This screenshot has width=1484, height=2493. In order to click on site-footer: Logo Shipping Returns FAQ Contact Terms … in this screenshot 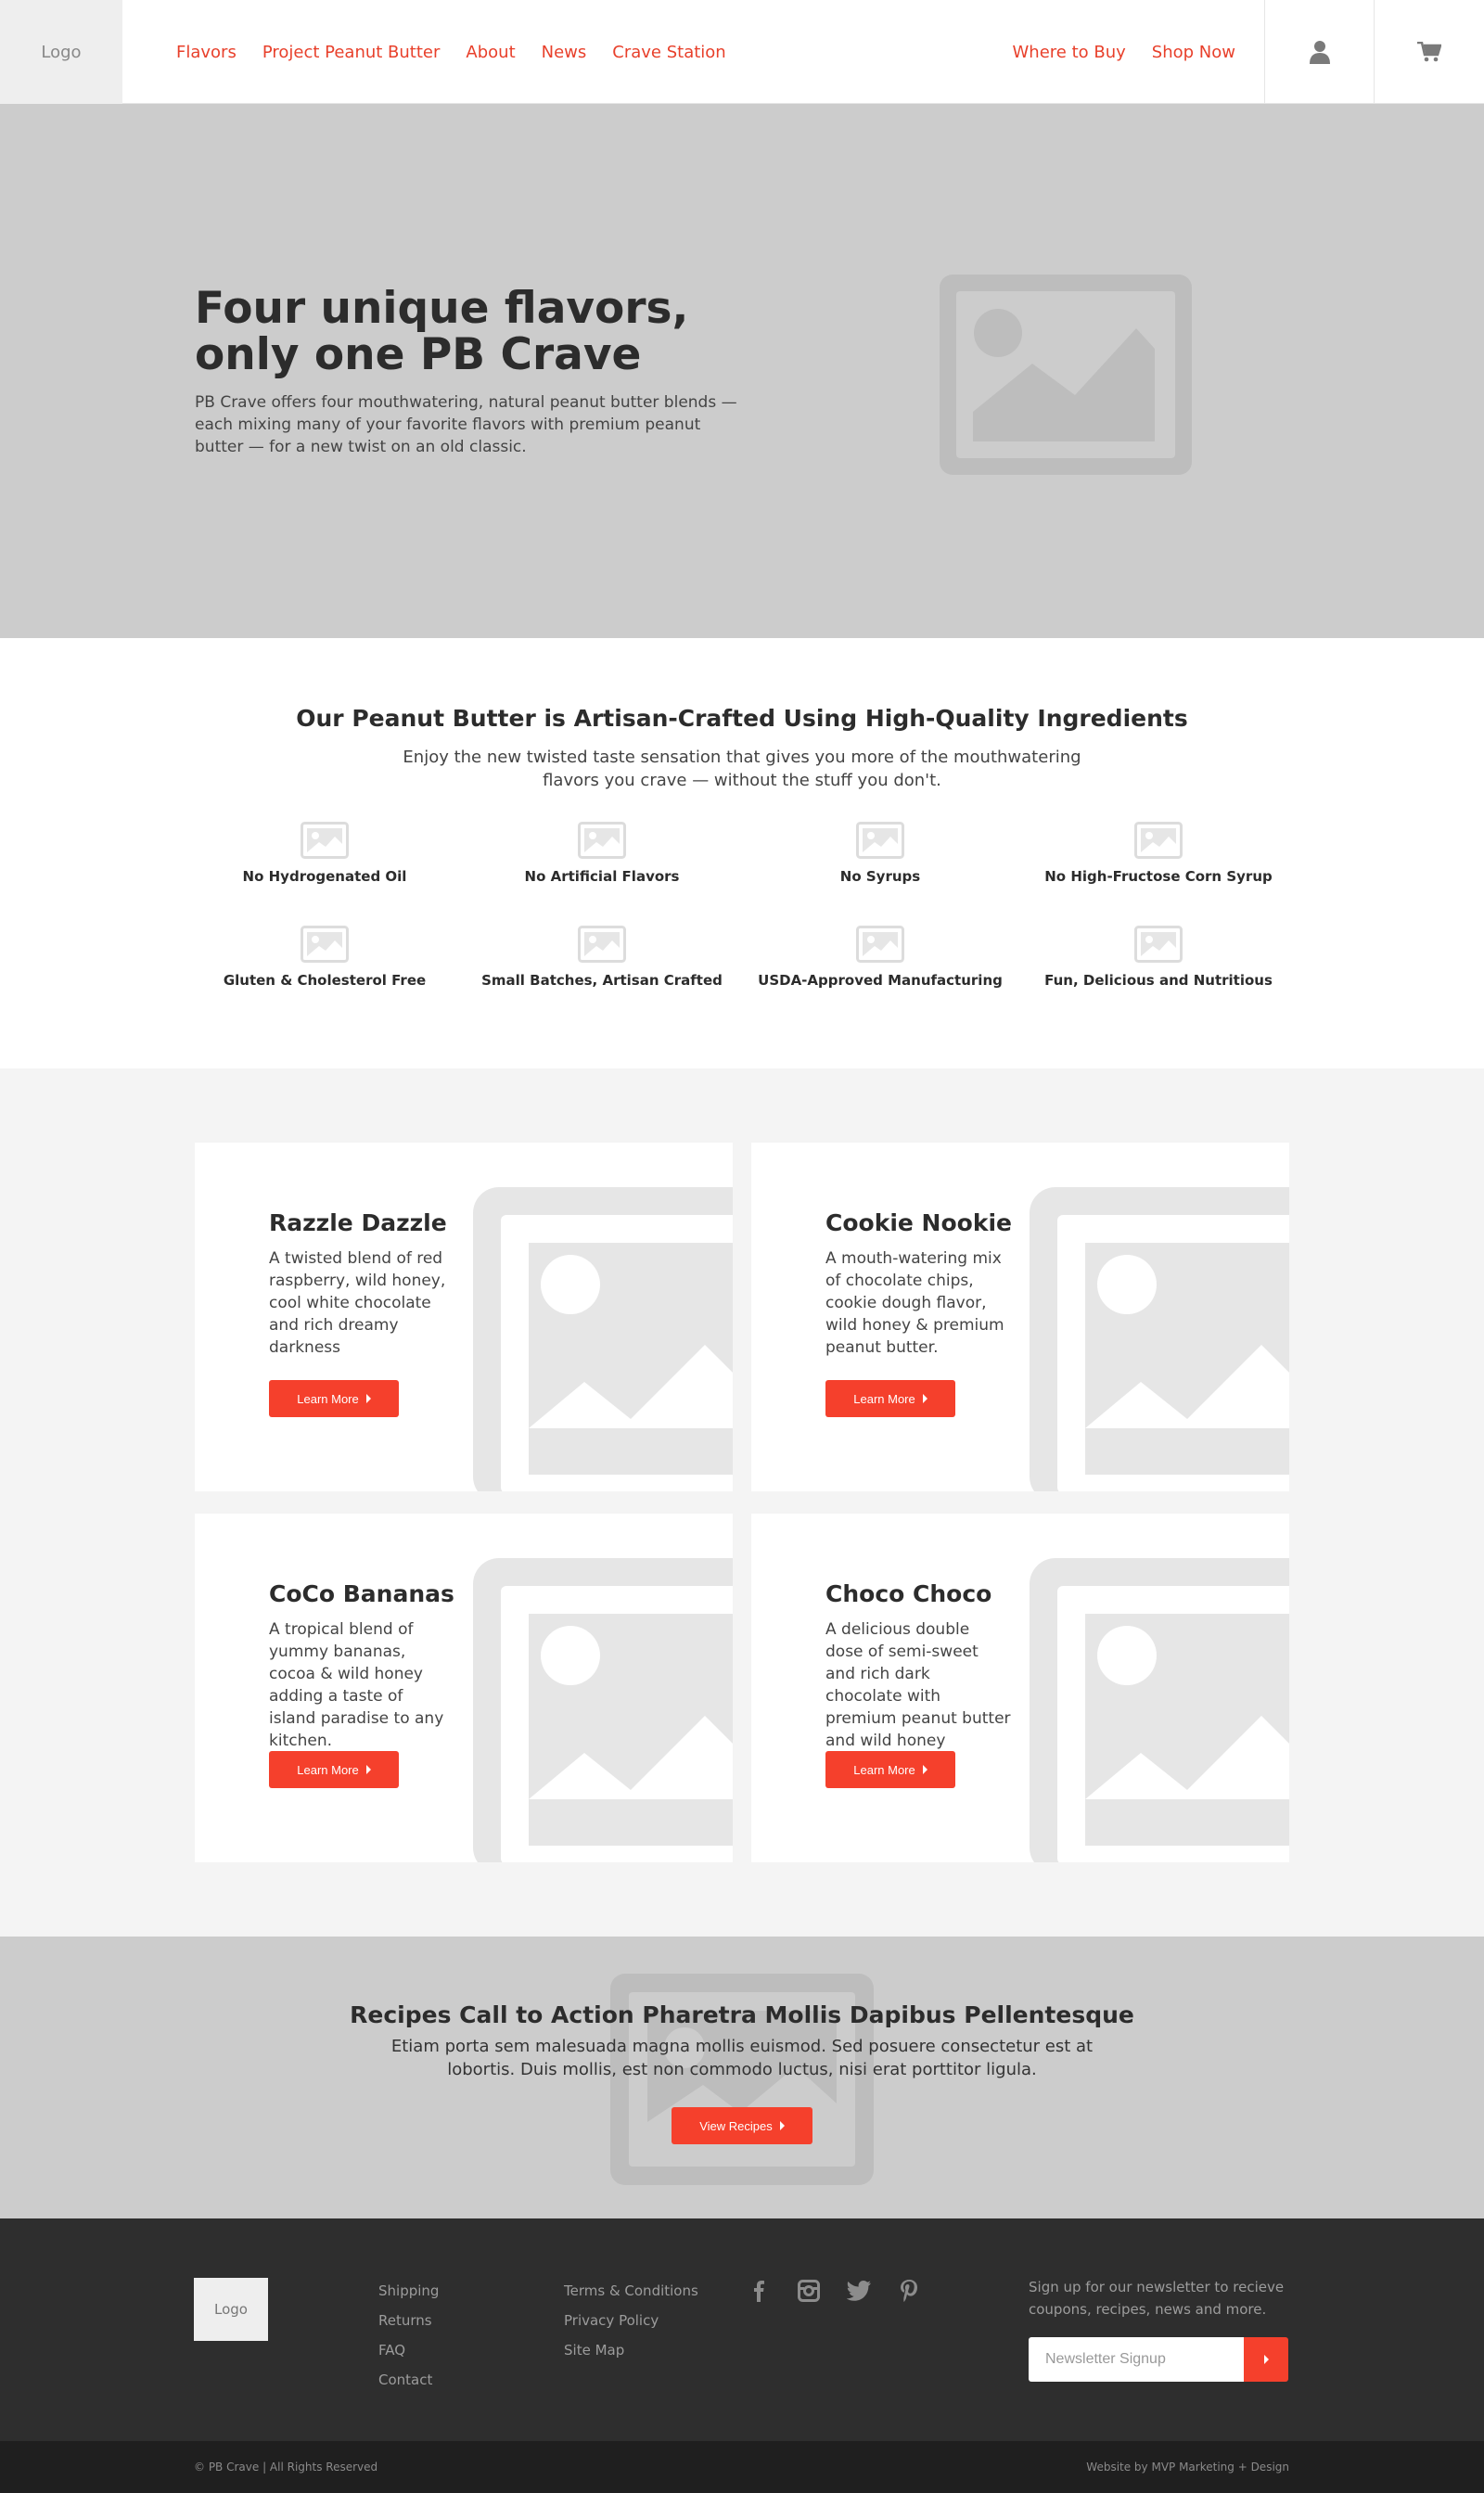, I will do `click(742, 2329)`.